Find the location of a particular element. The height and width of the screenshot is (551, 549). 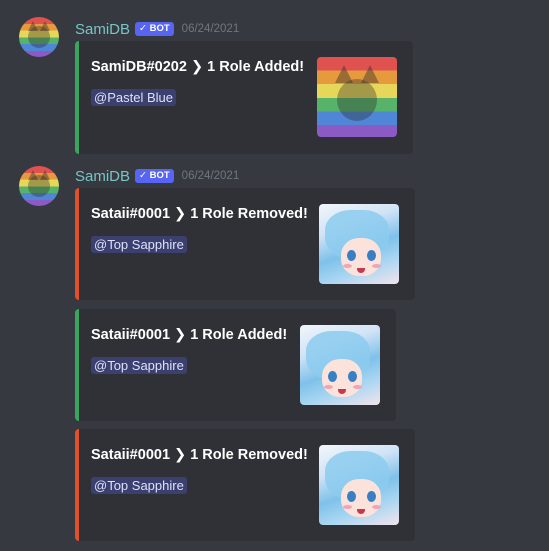

embed-title: Sataii#0001 ❯ 1 Role Added! is located at coordinates (189, 335).